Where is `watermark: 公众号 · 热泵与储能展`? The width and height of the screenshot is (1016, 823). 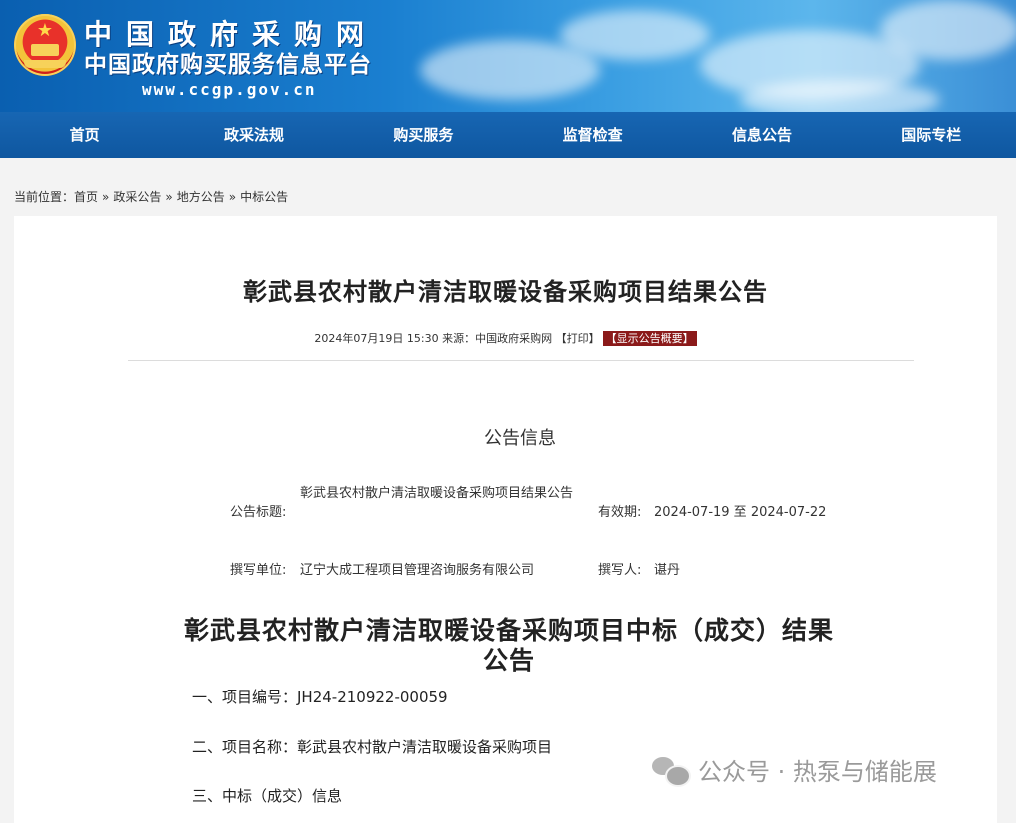
watermark: 公众号 · 热泵与储能展 is located at coordinates (794, 769).